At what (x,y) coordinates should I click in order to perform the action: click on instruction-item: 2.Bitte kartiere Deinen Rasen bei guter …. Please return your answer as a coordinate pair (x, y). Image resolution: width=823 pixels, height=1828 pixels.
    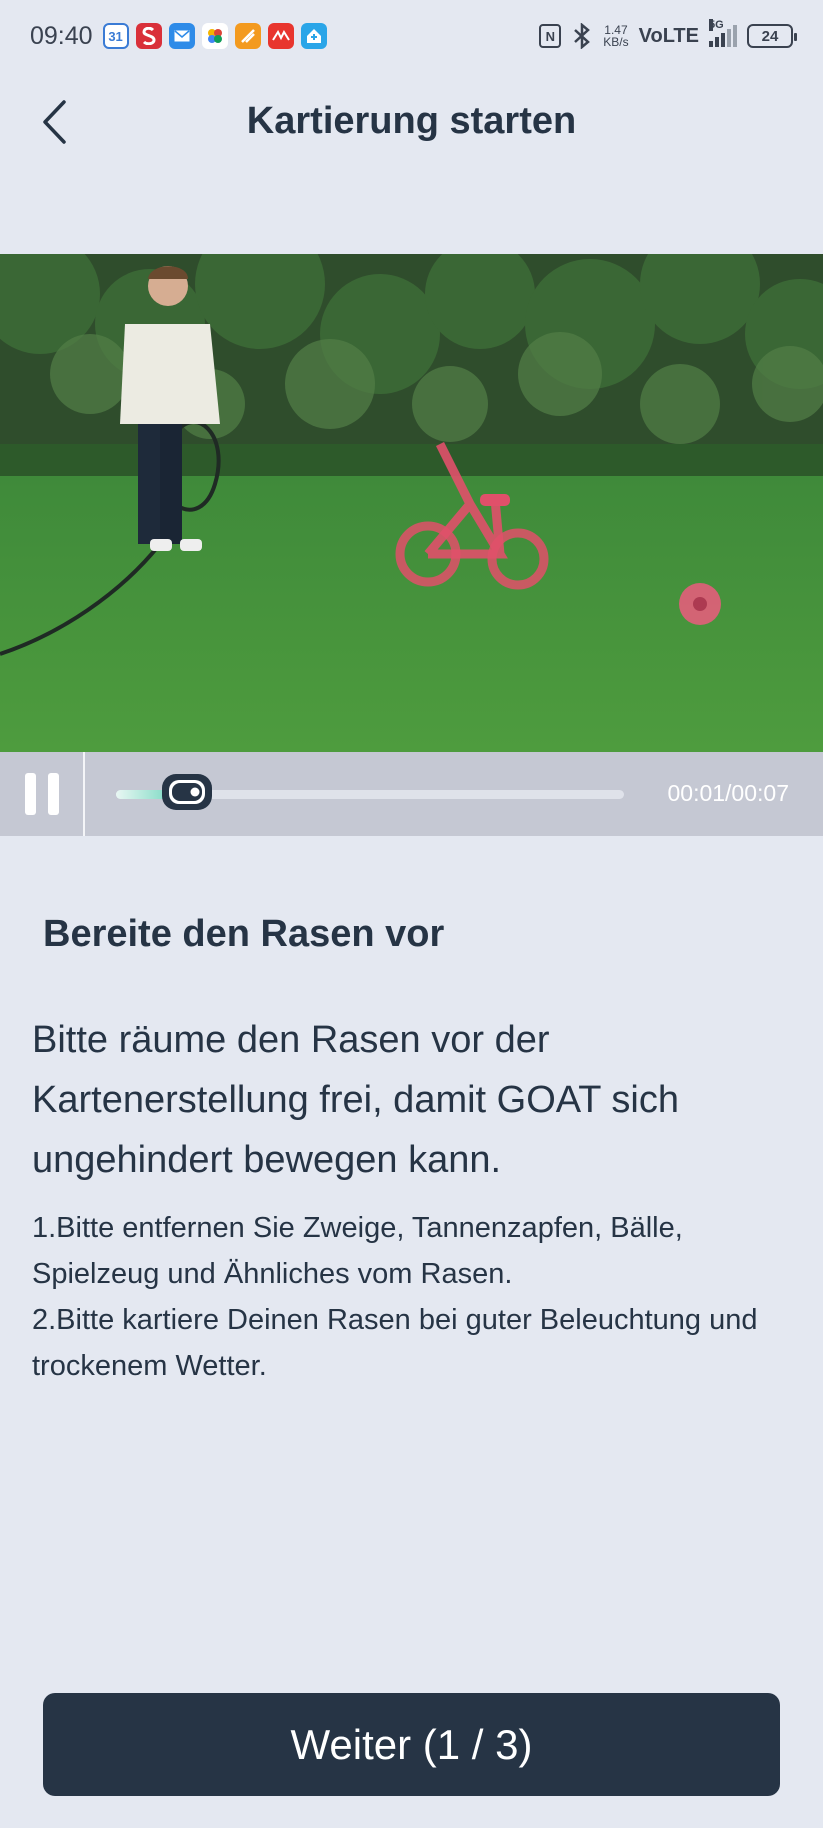
    Looking at the image, I should click on (395, 1343).